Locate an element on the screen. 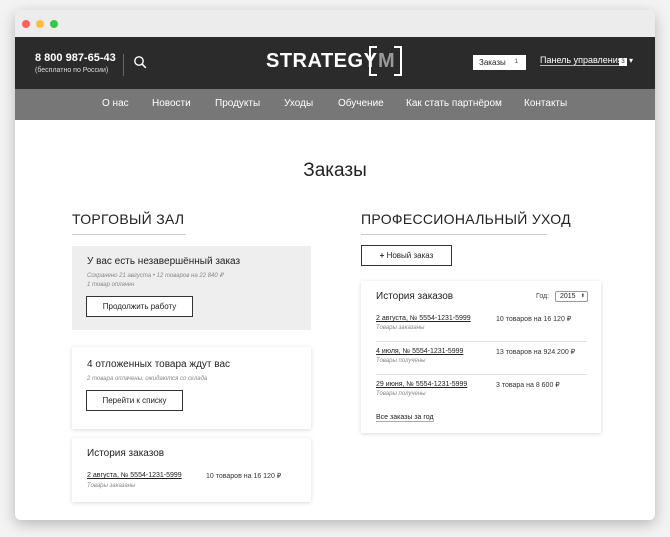  nav-item-products: Продукты is located at coordinates (237, 103).